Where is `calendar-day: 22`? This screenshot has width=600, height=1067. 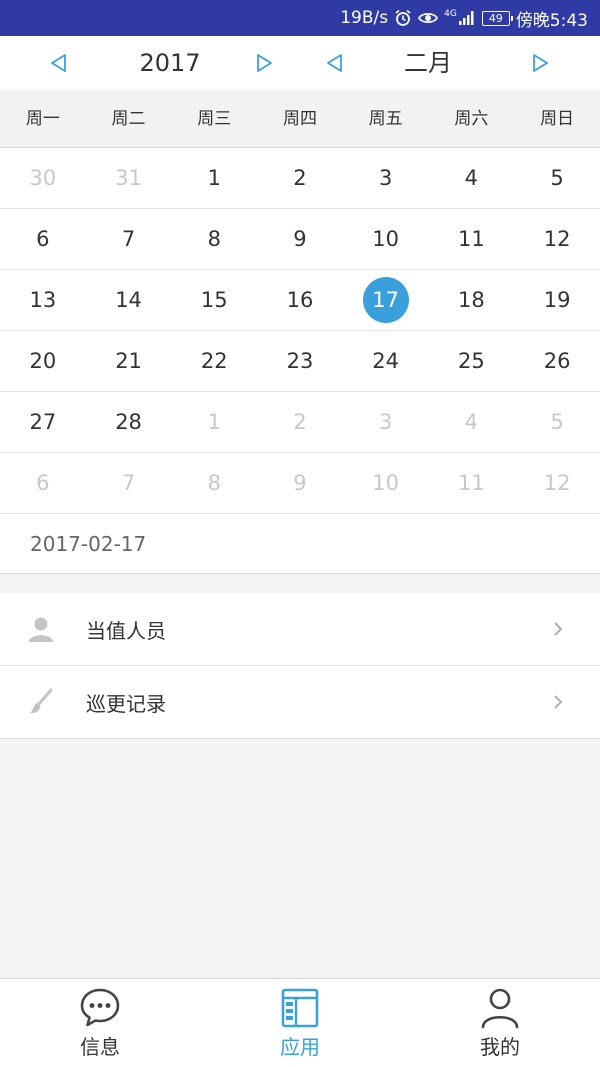 calendar-day: 22 is located at coordinates (214, 361).